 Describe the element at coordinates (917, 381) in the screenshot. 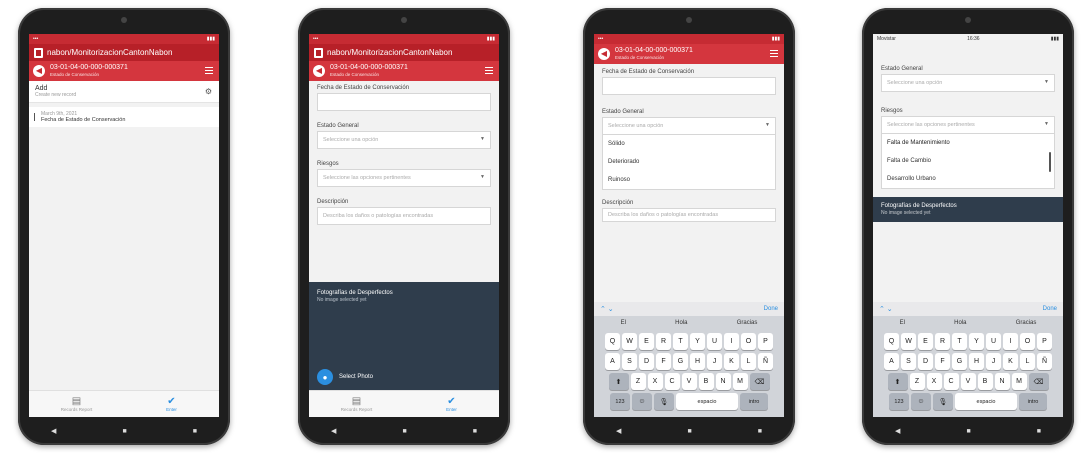

I see `key: Z` at that location.